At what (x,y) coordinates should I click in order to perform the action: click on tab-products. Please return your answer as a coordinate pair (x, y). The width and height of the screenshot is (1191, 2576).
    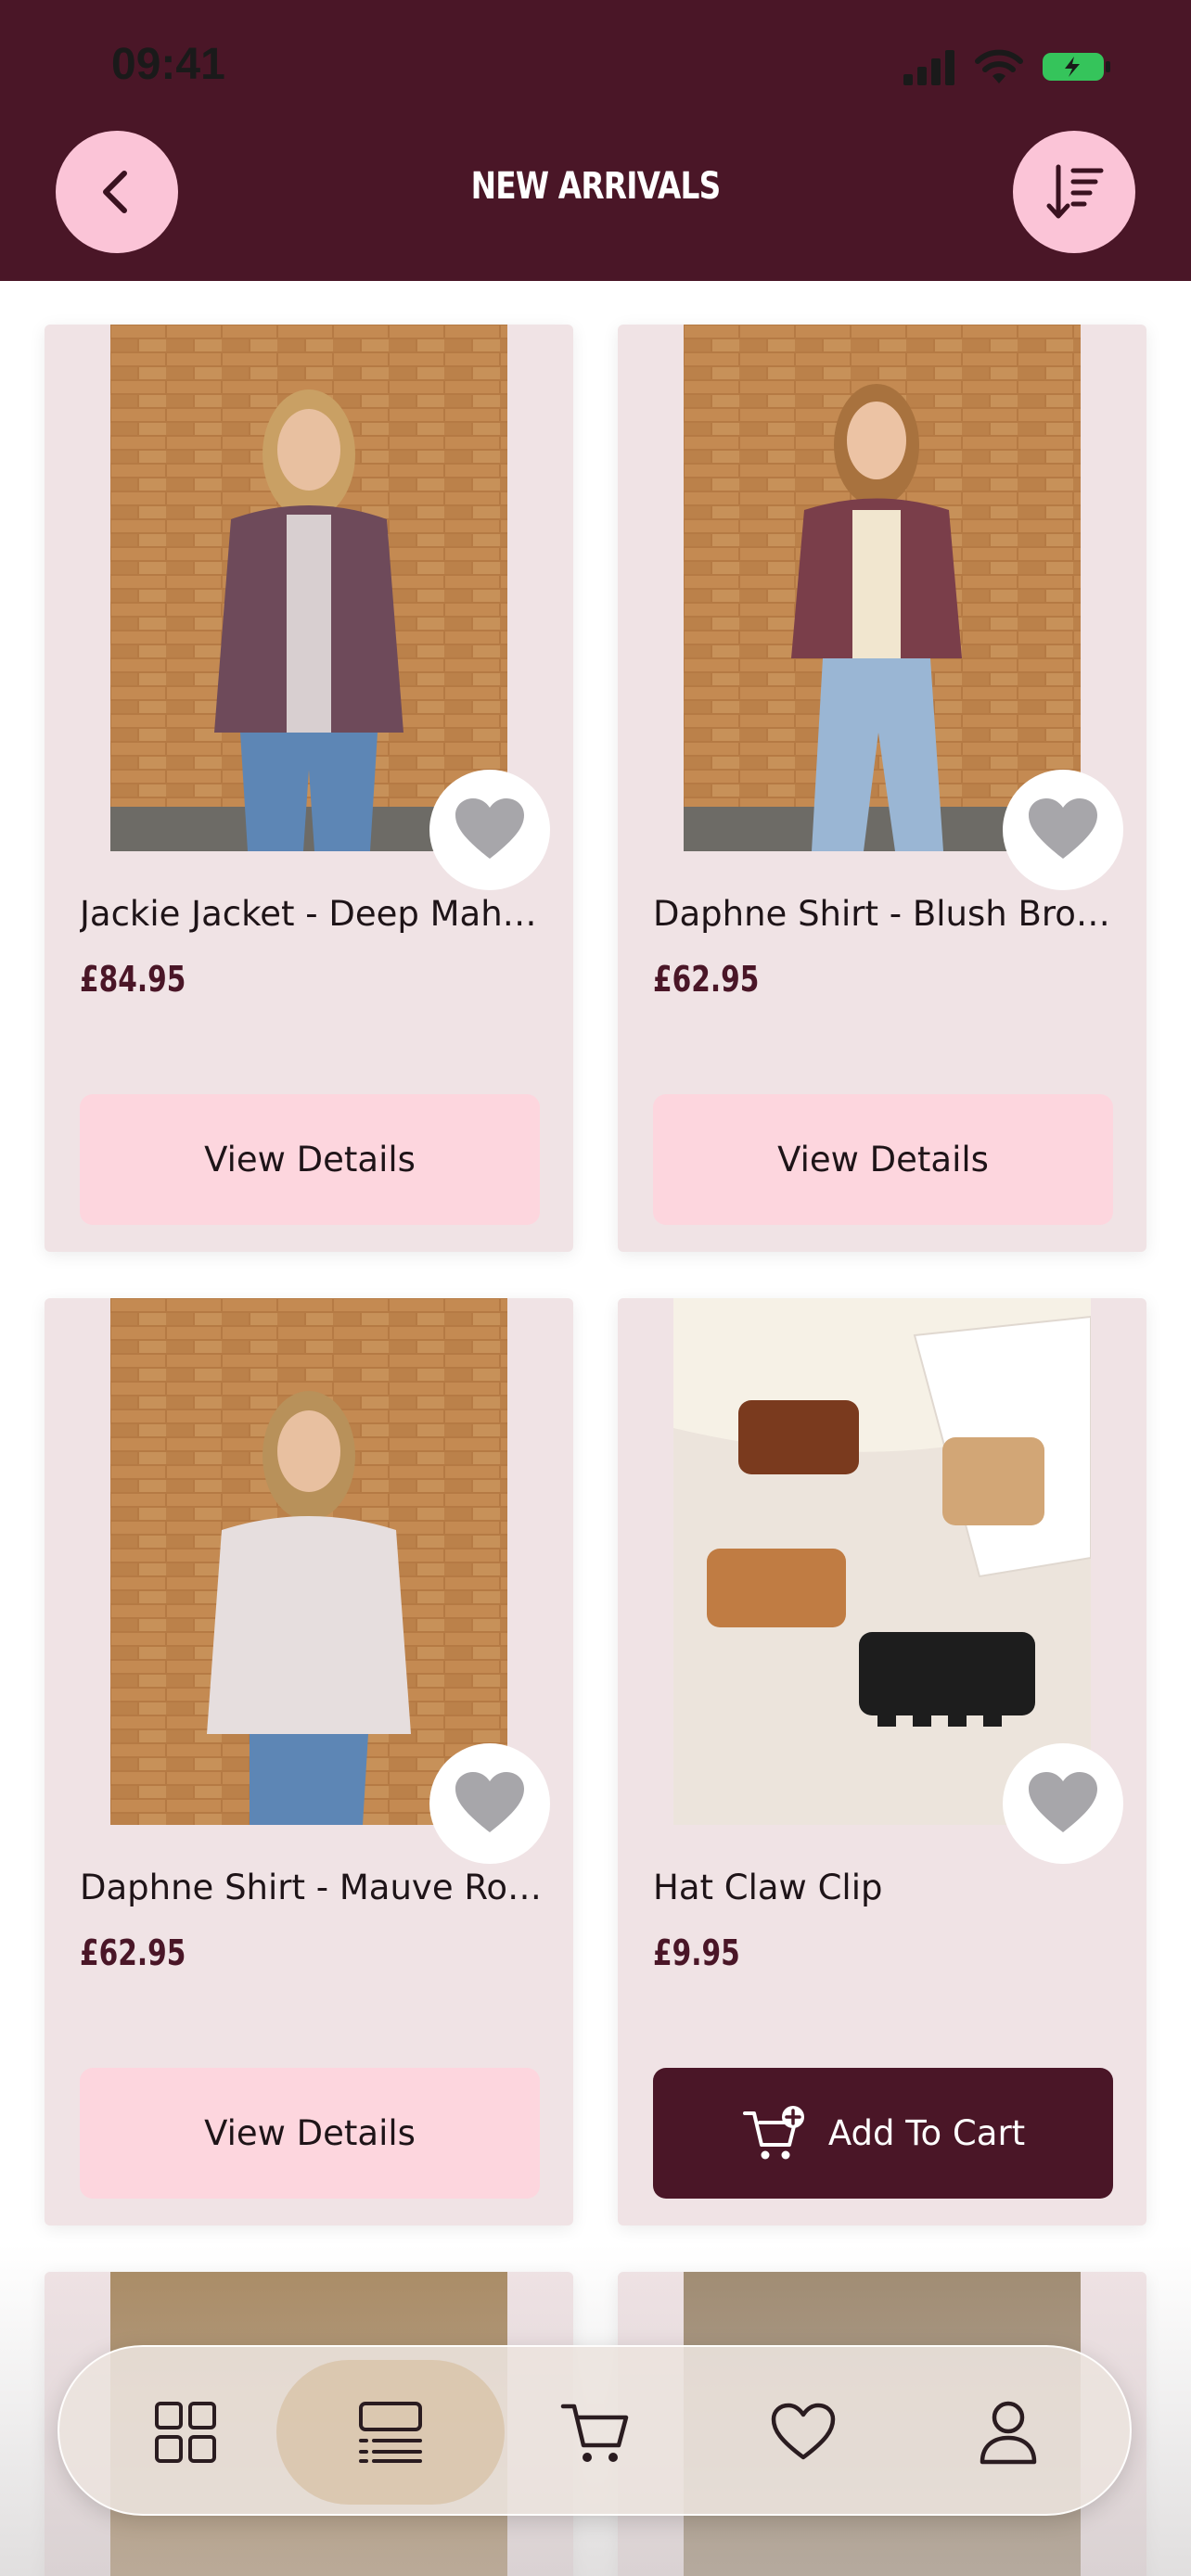
    Looking at the image, I should click on (390, 2433).